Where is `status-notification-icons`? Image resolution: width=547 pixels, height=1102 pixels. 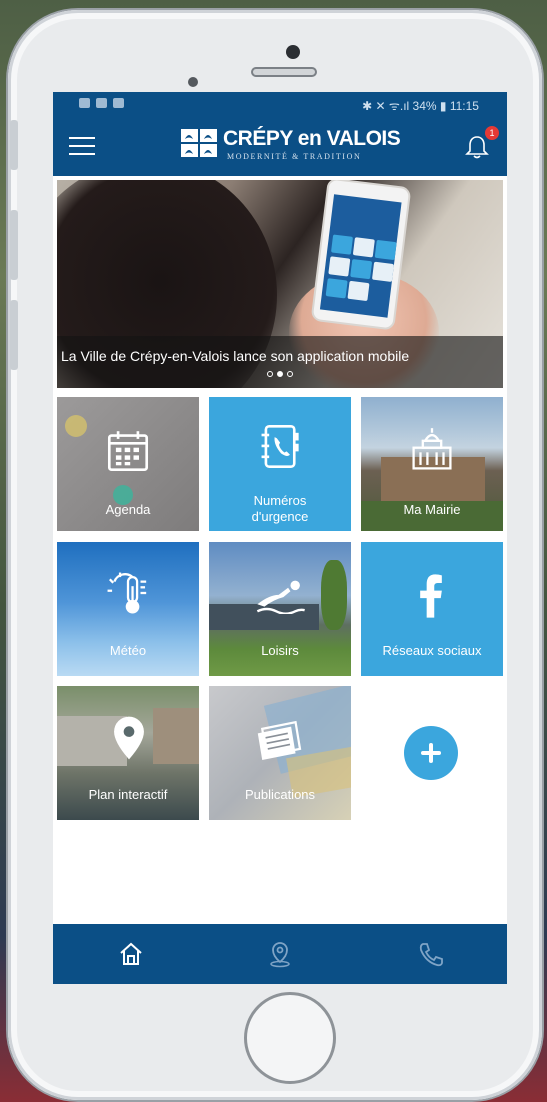
status-notification-icons is located at coordinates (101, 103).